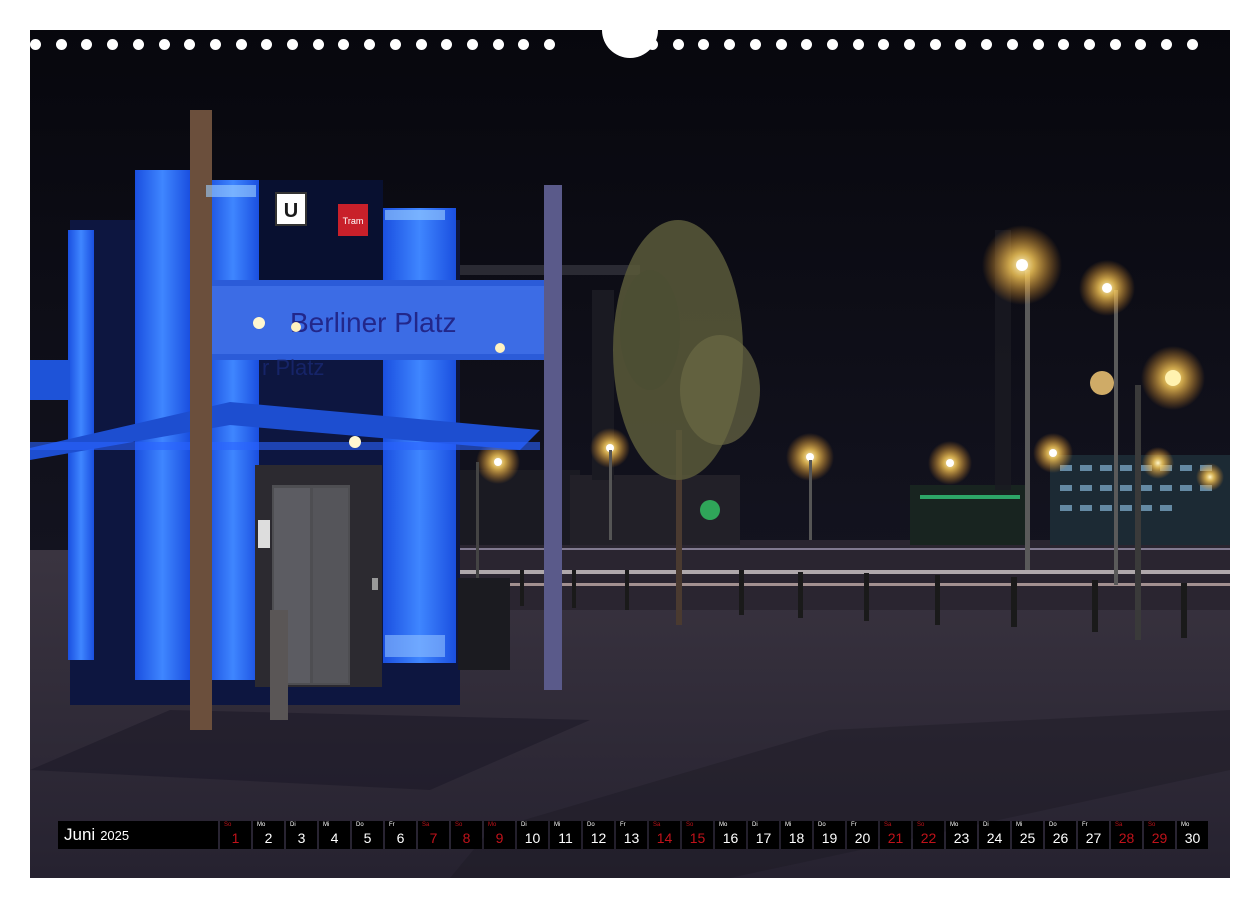  I want to click on calendar-day: Do 26, so click(1060, 835).